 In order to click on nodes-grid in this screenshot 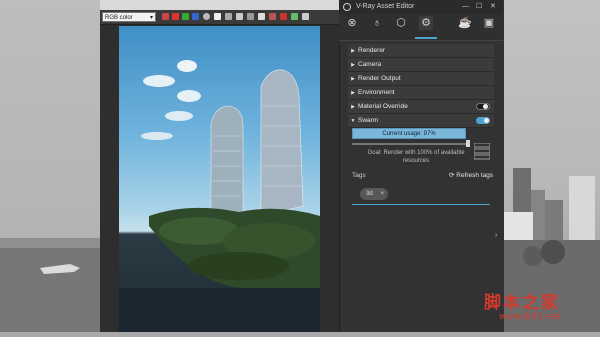, I will do `click(482, 151)`.